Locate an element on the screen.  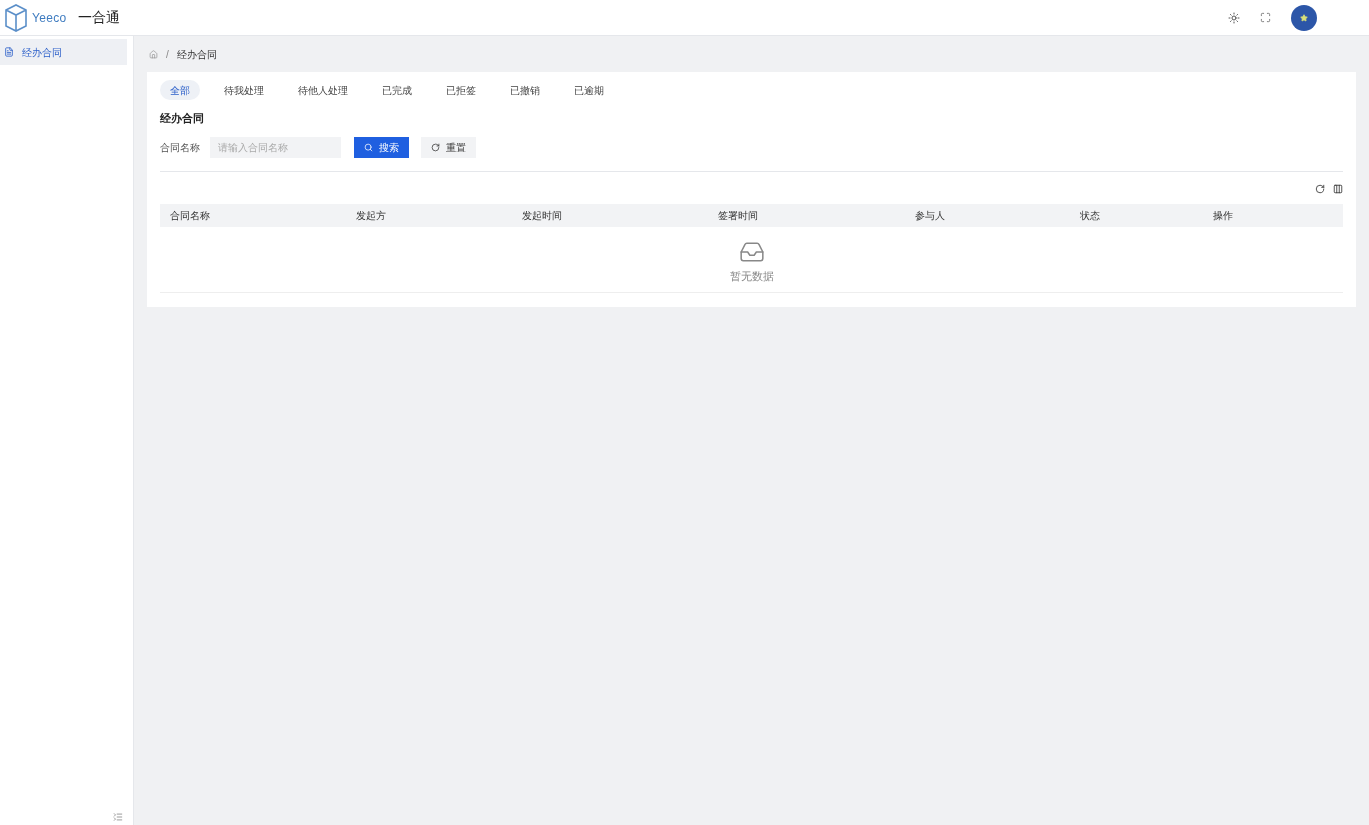
theme-icon is located at coordinates (1234, 17).